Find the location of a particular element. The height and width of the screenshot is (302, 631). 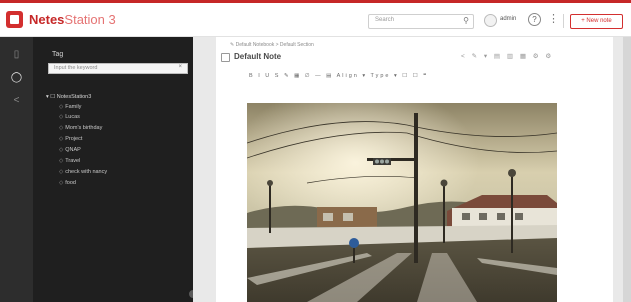

tag-item: ◇ Project is located at coordinates (70, 139).